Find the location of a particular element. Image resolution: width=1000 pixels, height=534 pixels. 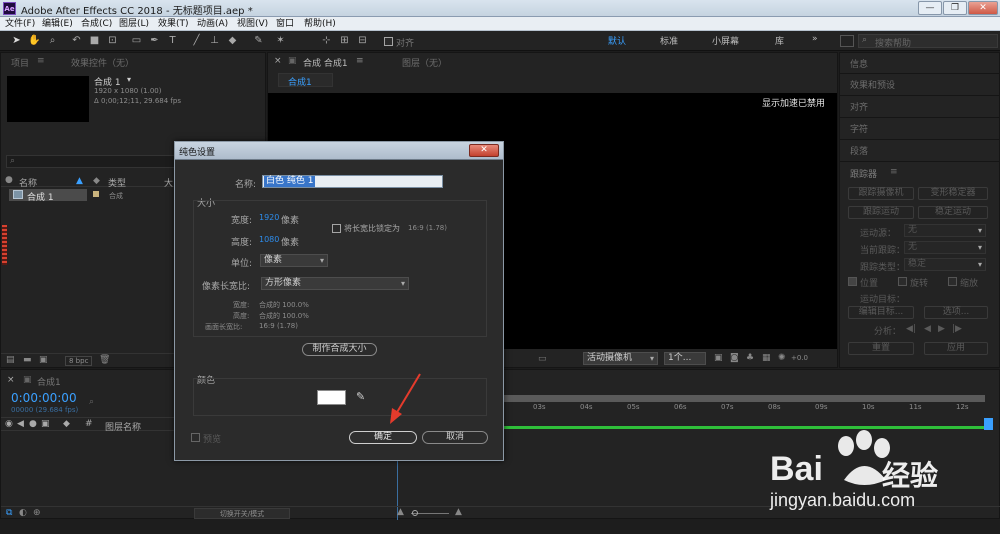

menu-window: 窗口 is located at coordinates (285, 24).